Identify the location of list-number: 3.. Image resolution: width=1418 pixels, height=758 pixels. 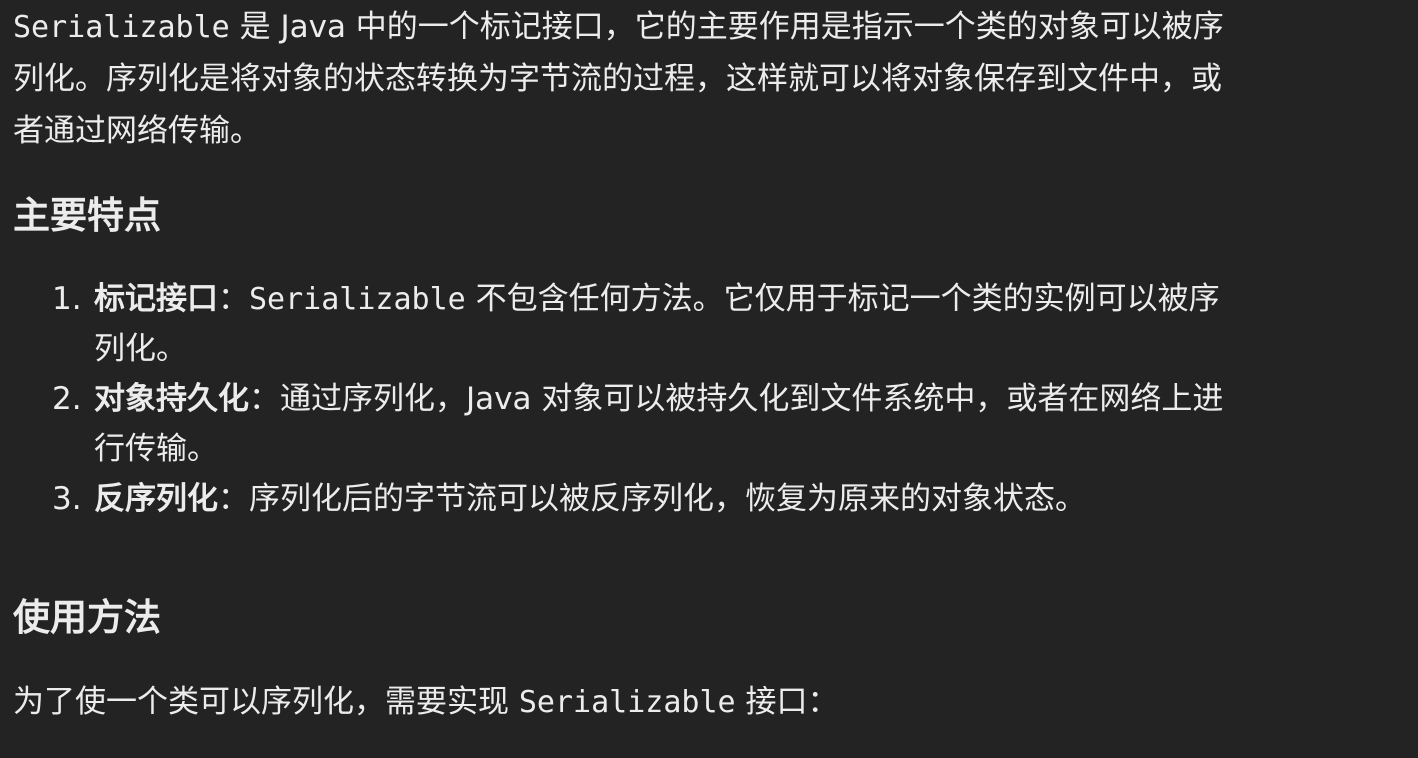
(67, 499).